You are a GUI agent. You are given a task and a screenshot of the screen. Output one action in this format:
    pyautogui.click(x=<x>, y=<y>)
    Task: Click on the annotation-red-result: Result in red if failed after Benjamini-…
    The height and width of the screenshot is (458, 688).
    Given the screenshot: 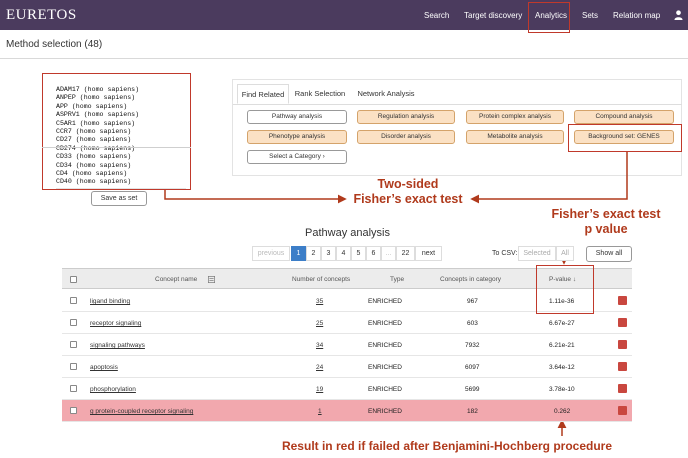 What is the action you would take?
    pyautogui.click(x=447, y=446)
    